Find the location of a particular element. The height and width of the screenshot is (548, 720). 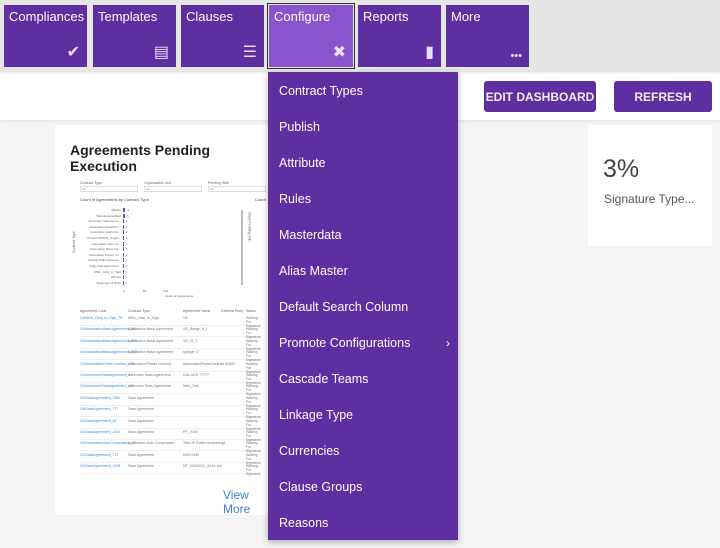

table-cell: DP_20231011_34:51 pdf is located at coordinates (202, 466).